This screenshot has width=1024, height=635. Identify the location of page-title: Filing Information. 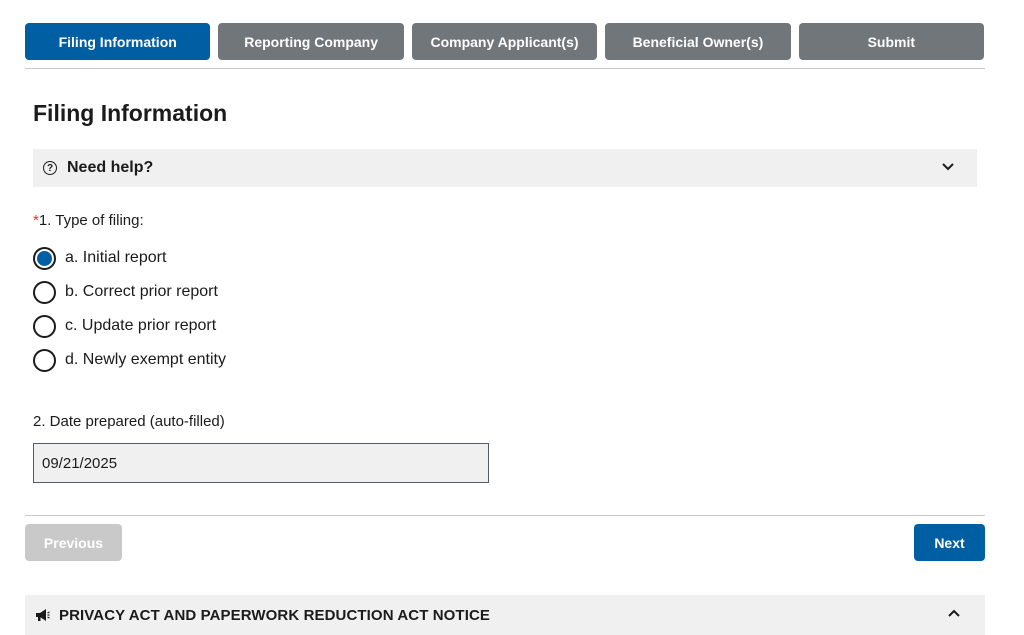
(130, 113).